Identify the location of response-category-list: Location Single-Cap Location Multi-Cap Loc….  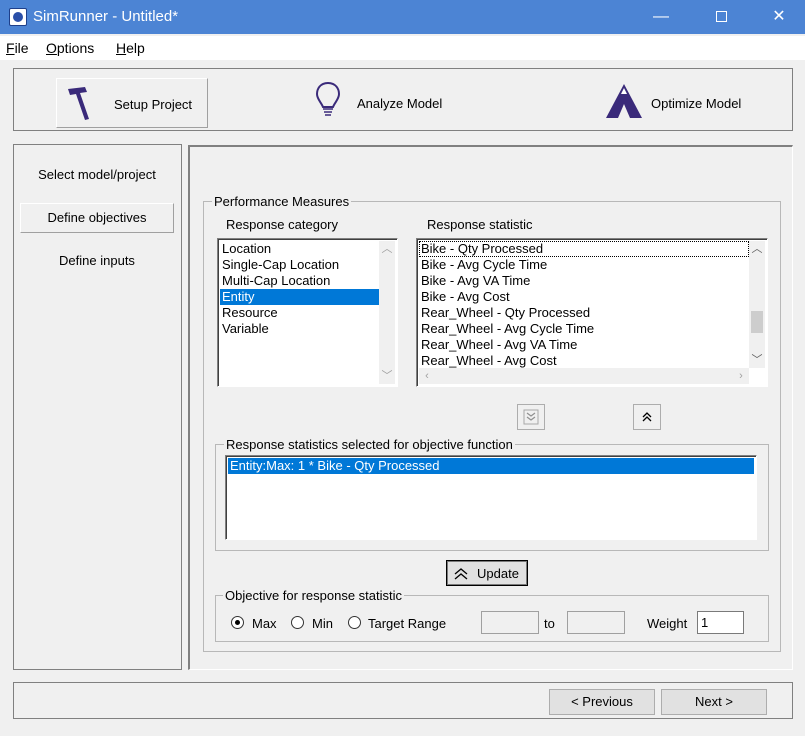
(307, 312).